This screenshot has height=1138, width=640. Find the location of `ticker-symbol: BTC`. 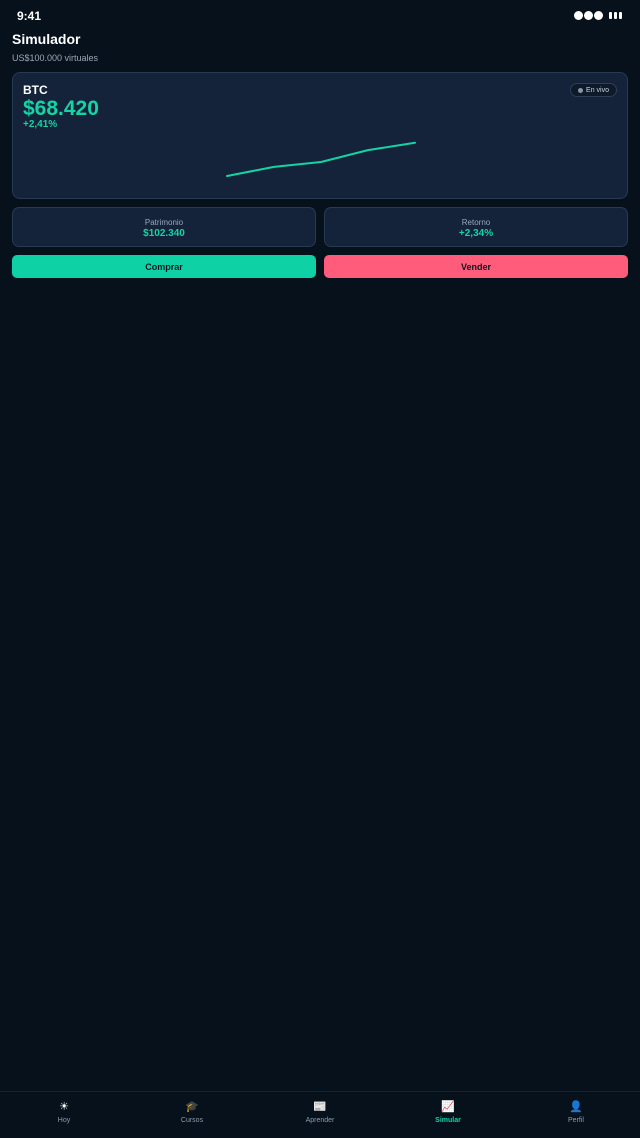

ticker-symbol: BTC is located at coordinates (35, 90).